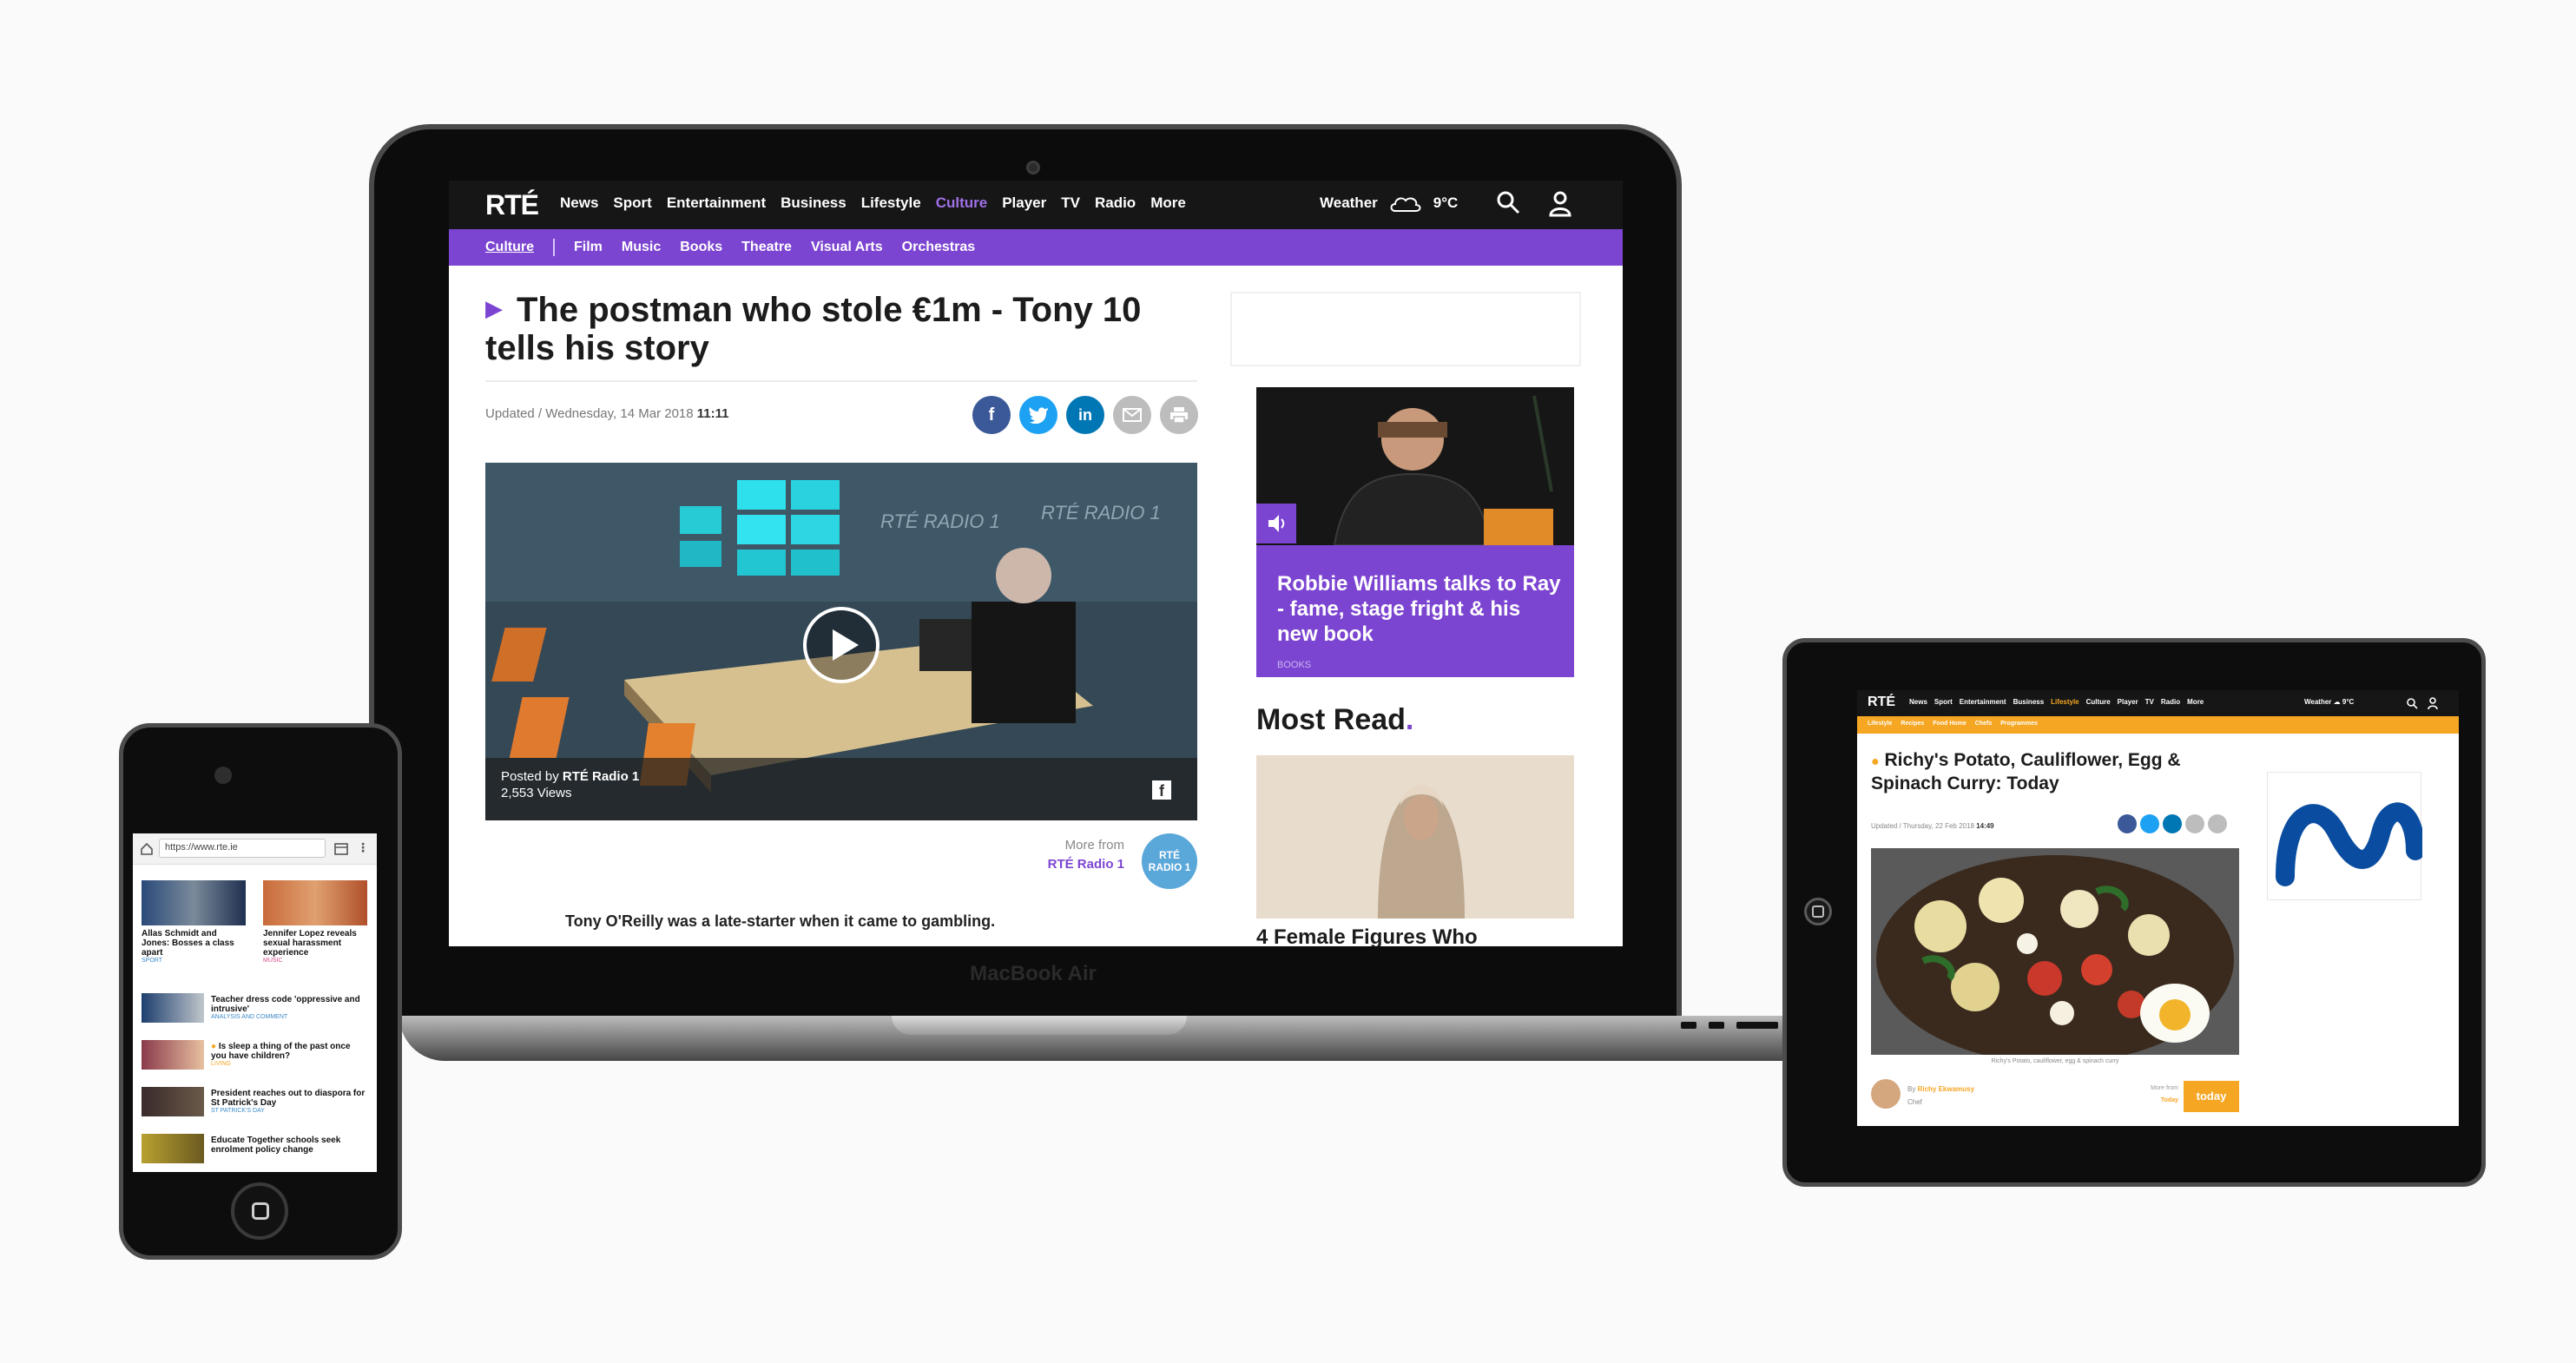 This screenshot has height=1363, width=2576. What do you see at coordinates (1349, 202) in the screenshot?
I see `weather-label: Weather` at bounding box center [1349, 202].